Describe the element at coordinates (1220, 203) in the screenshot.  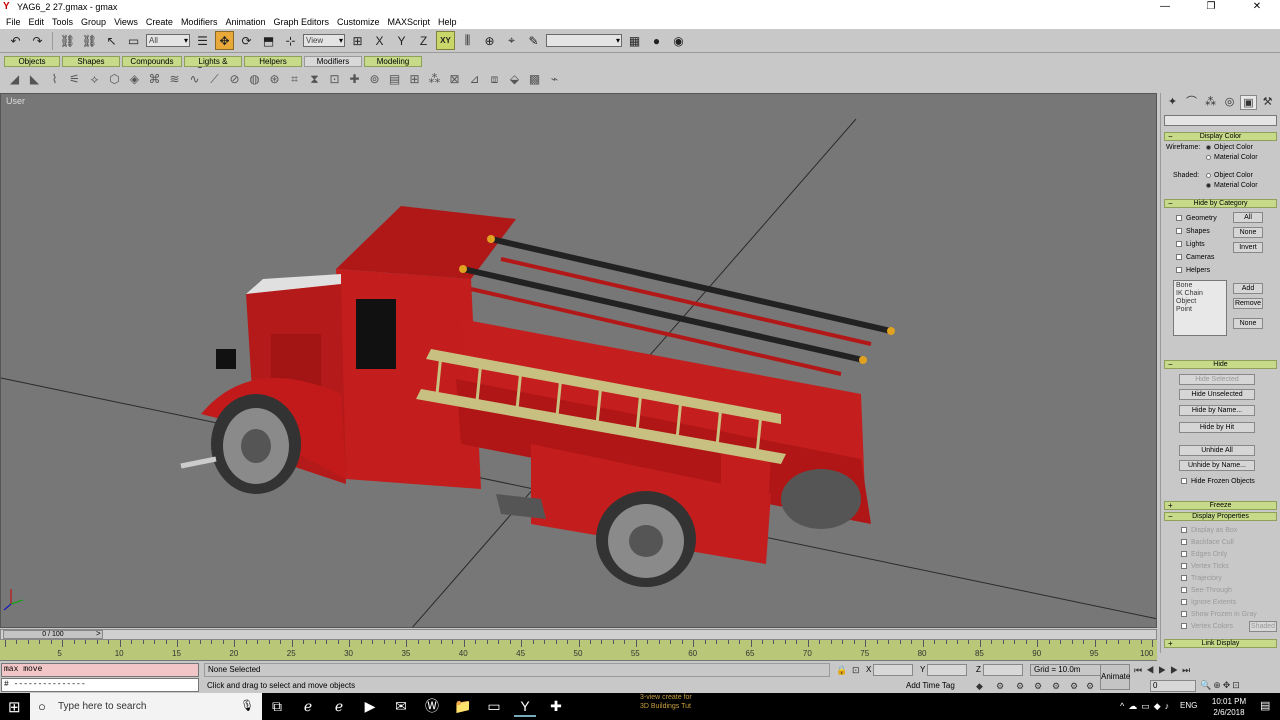
I see `rollout-hide-by-category: − Hide by Category` at that location.